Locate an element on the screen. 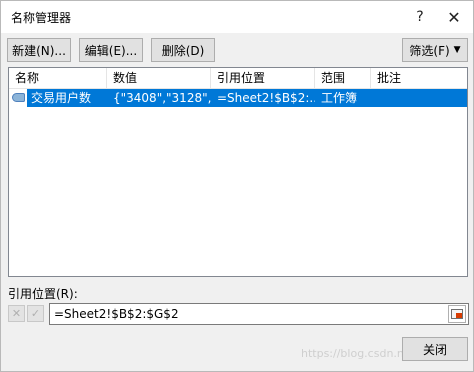 This screenshot has height=372, width=474. refers-to-label: 引用位置(R): is located at coordinates (43, 294).